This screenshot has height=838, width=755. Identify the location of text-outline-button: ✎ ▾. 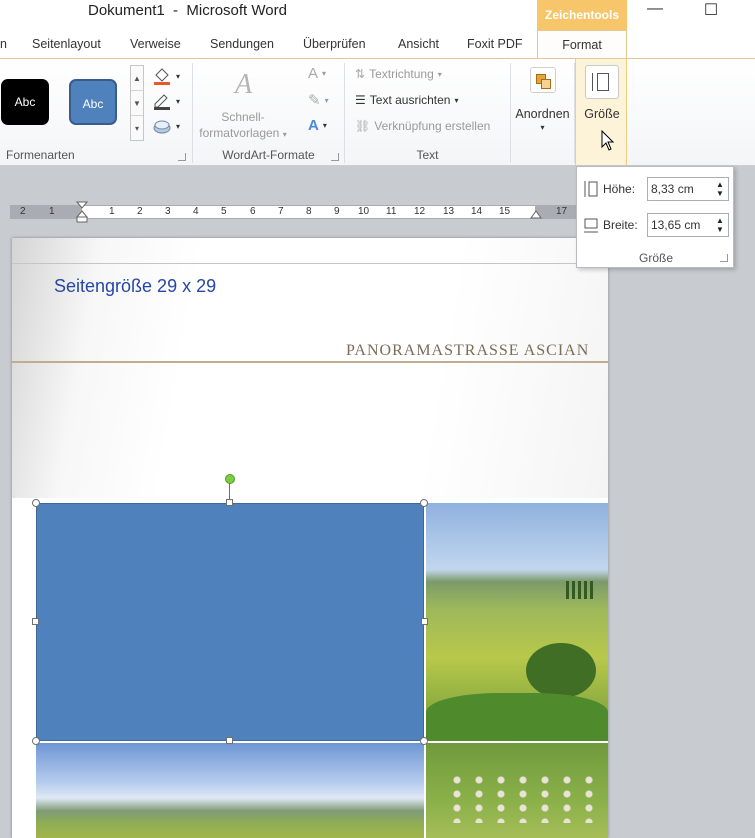
(318, 100).